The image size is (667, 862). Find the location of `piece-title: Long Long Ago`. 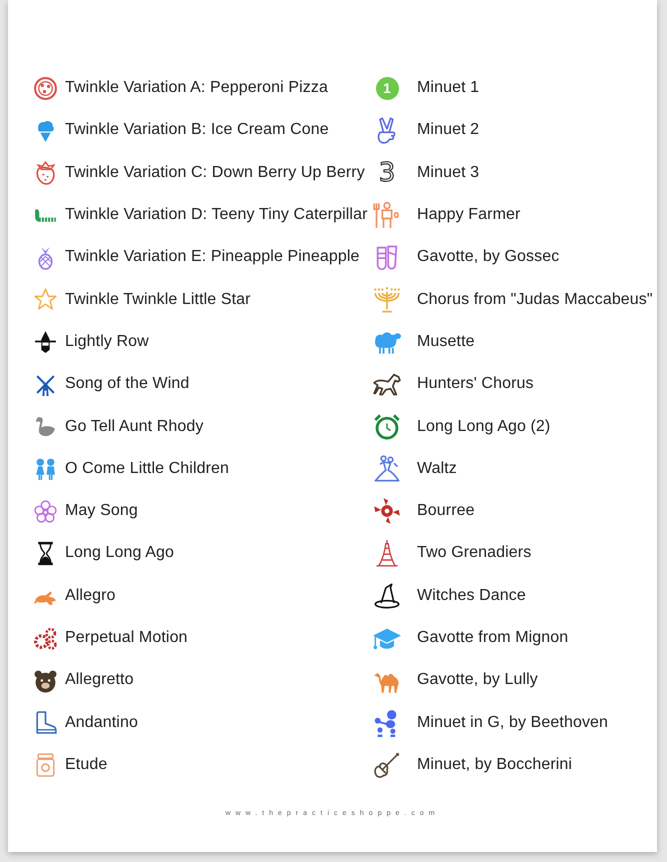

piece-title: Long Long Ago is located at coordinates (119, 553).